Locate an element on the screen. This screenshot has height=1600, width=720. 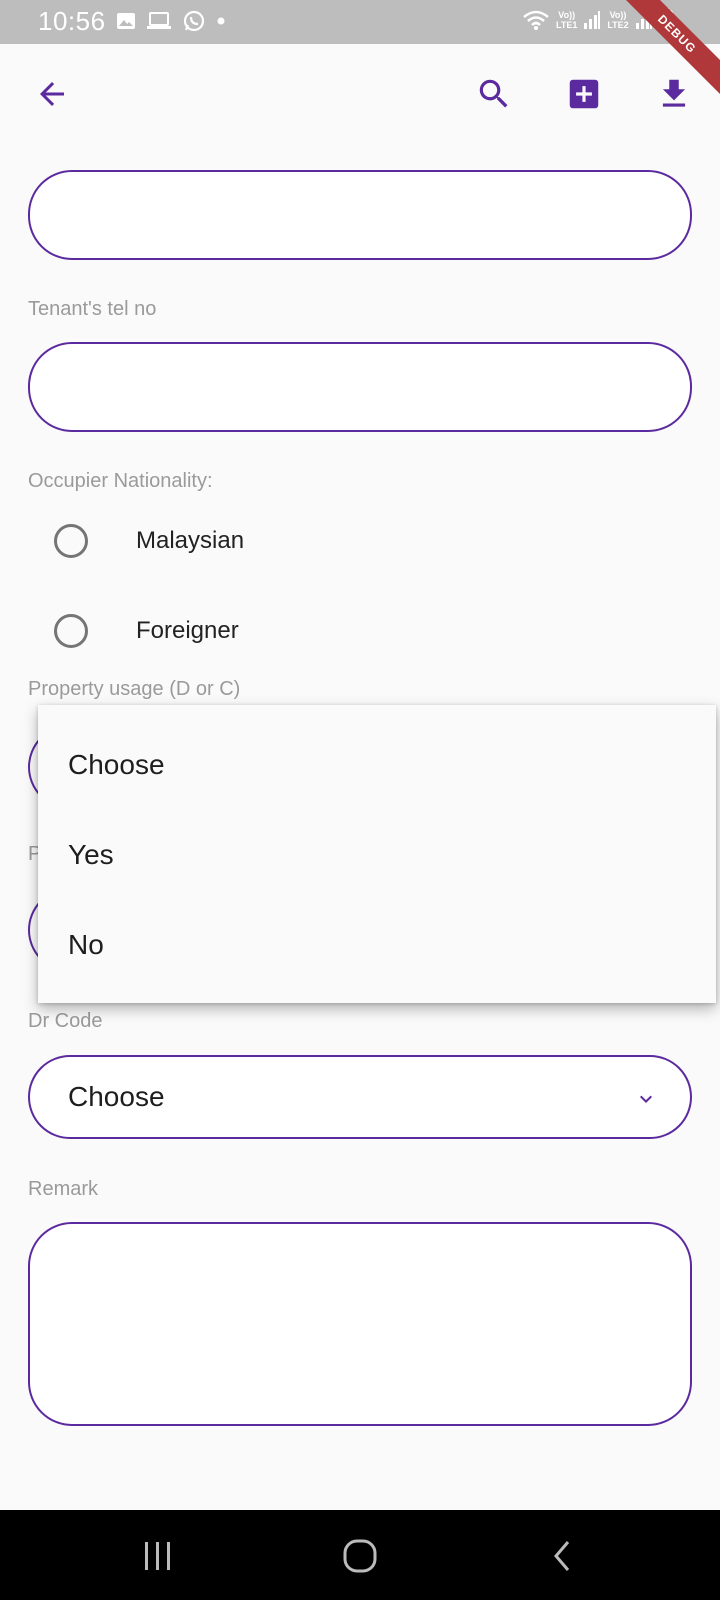
recents-icon is located at coordinates (157, 1556).